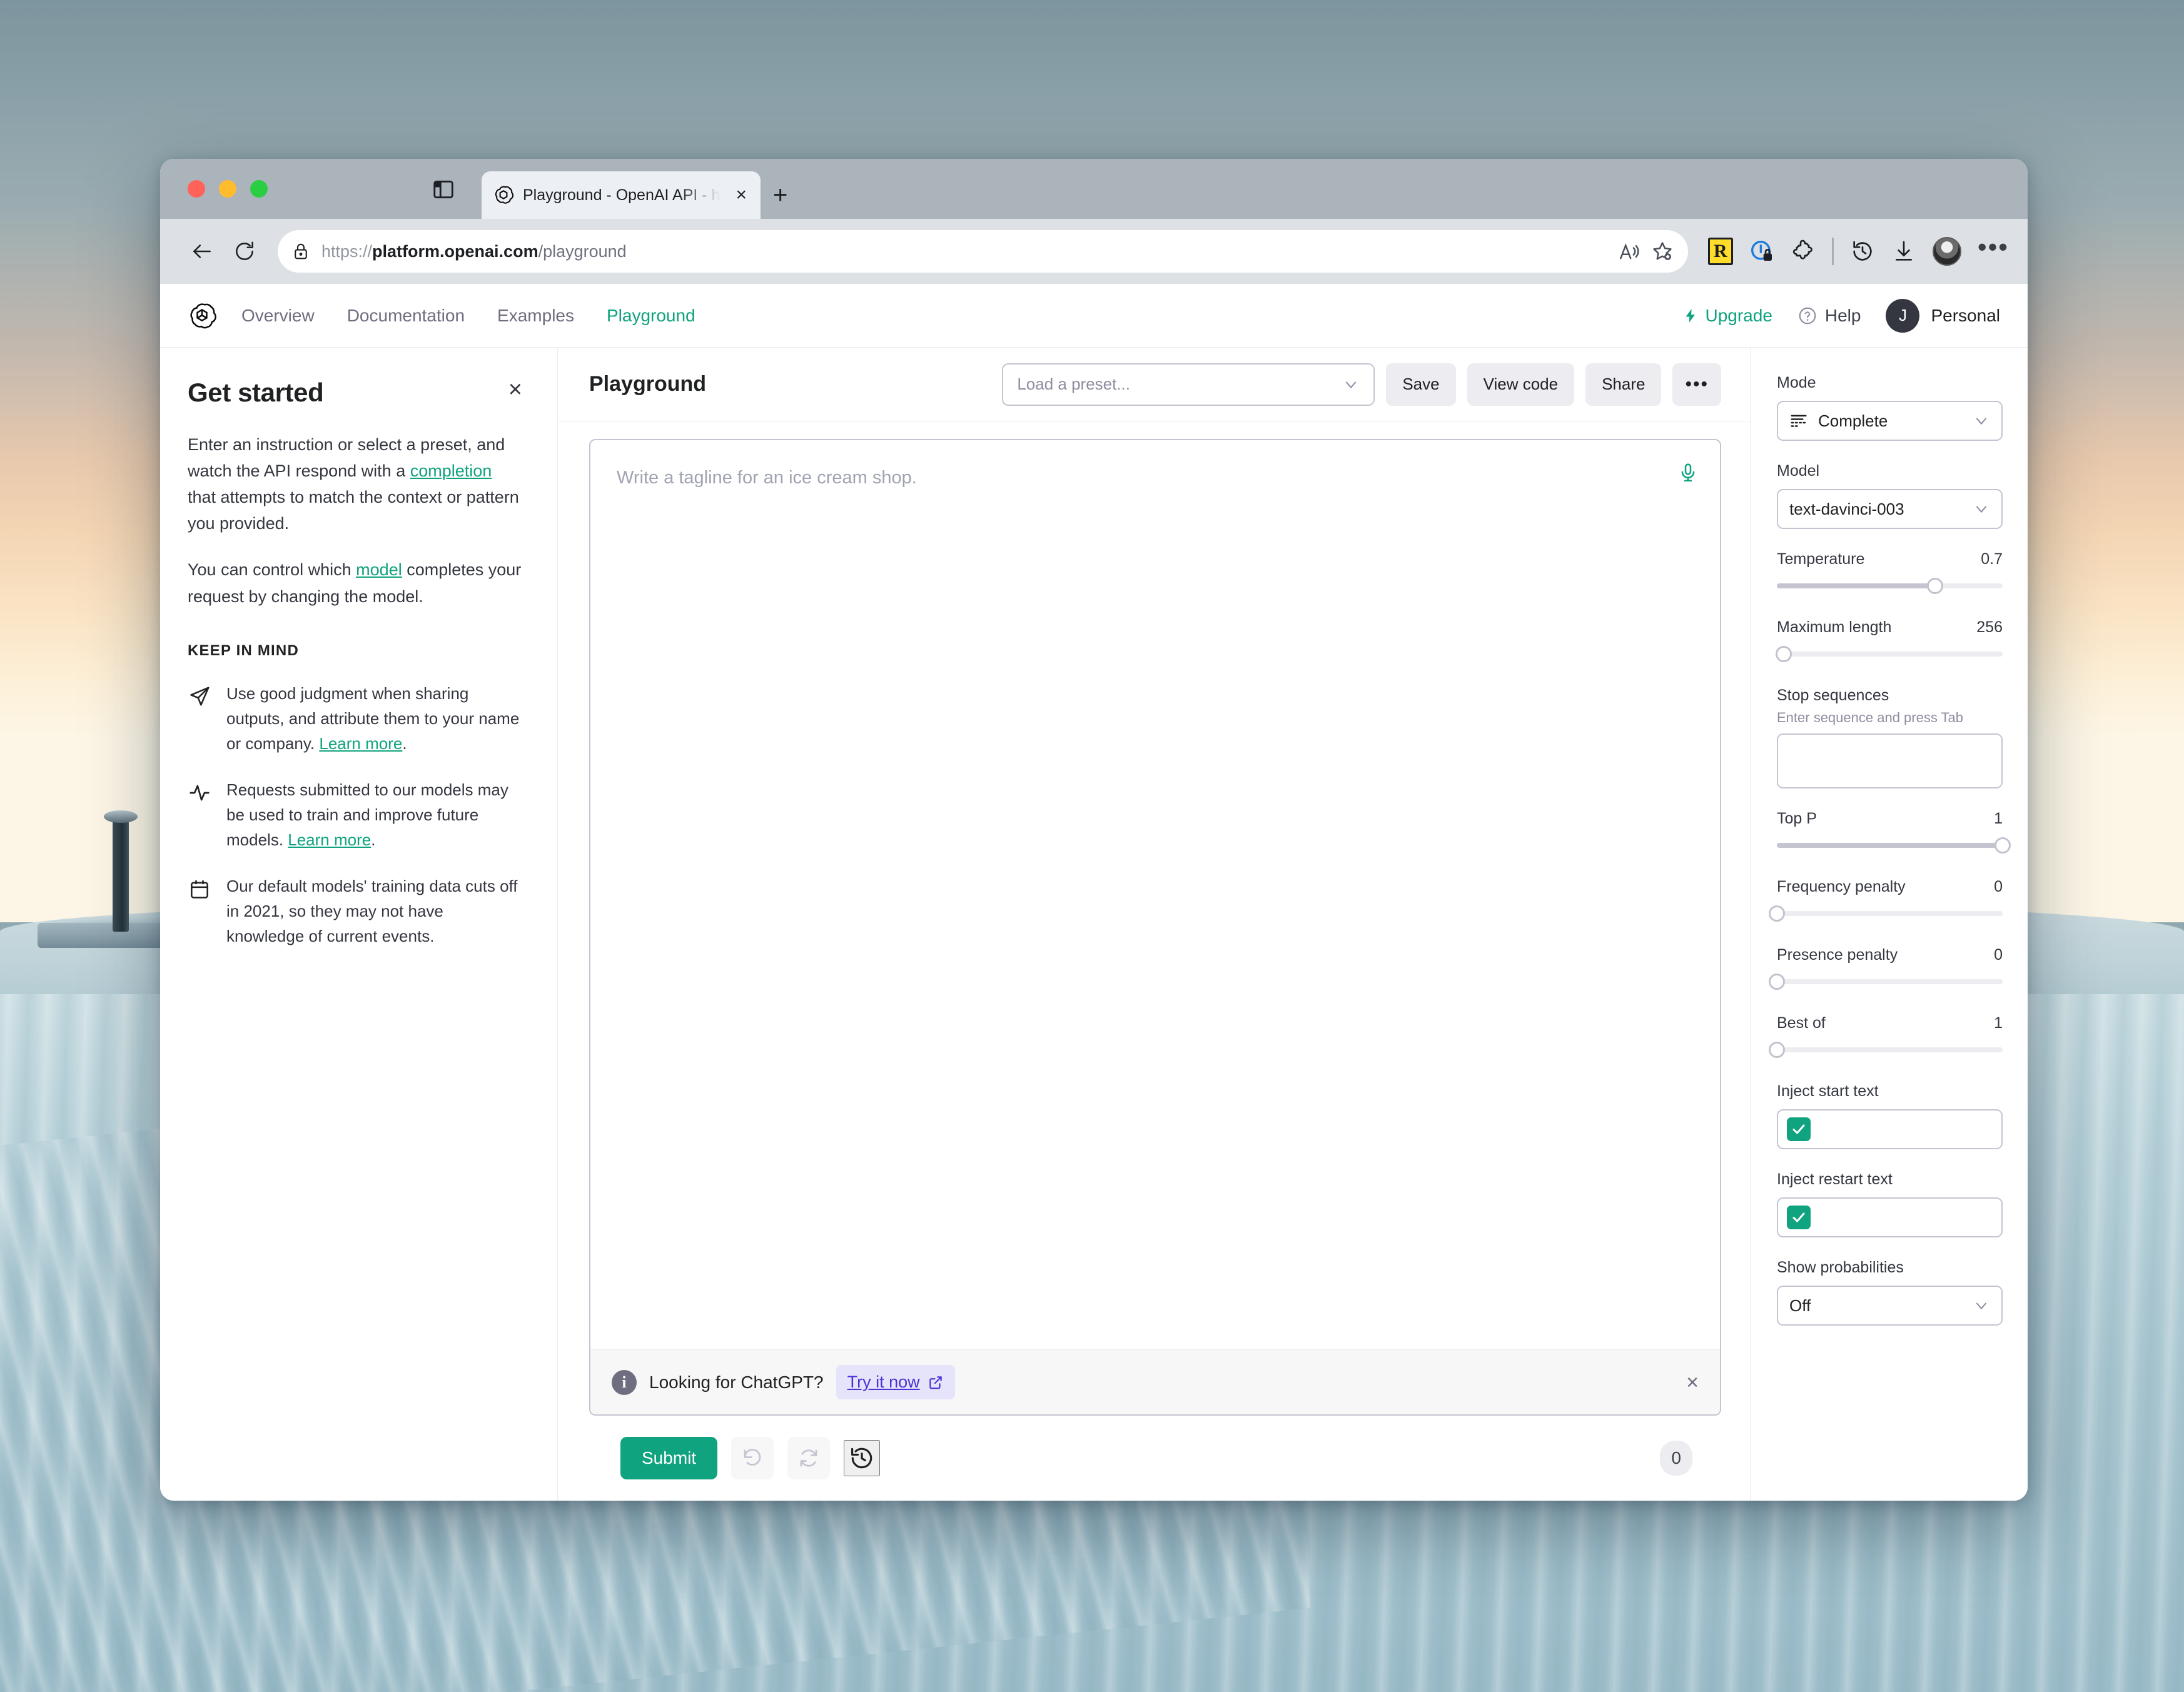 Image resolution: width=2184 pixels, height=1692 pixels. What do you see at coordinates (1645, 251) in the screenshot?
I see `address-bar-actions` at bounding box center [1645, 251].